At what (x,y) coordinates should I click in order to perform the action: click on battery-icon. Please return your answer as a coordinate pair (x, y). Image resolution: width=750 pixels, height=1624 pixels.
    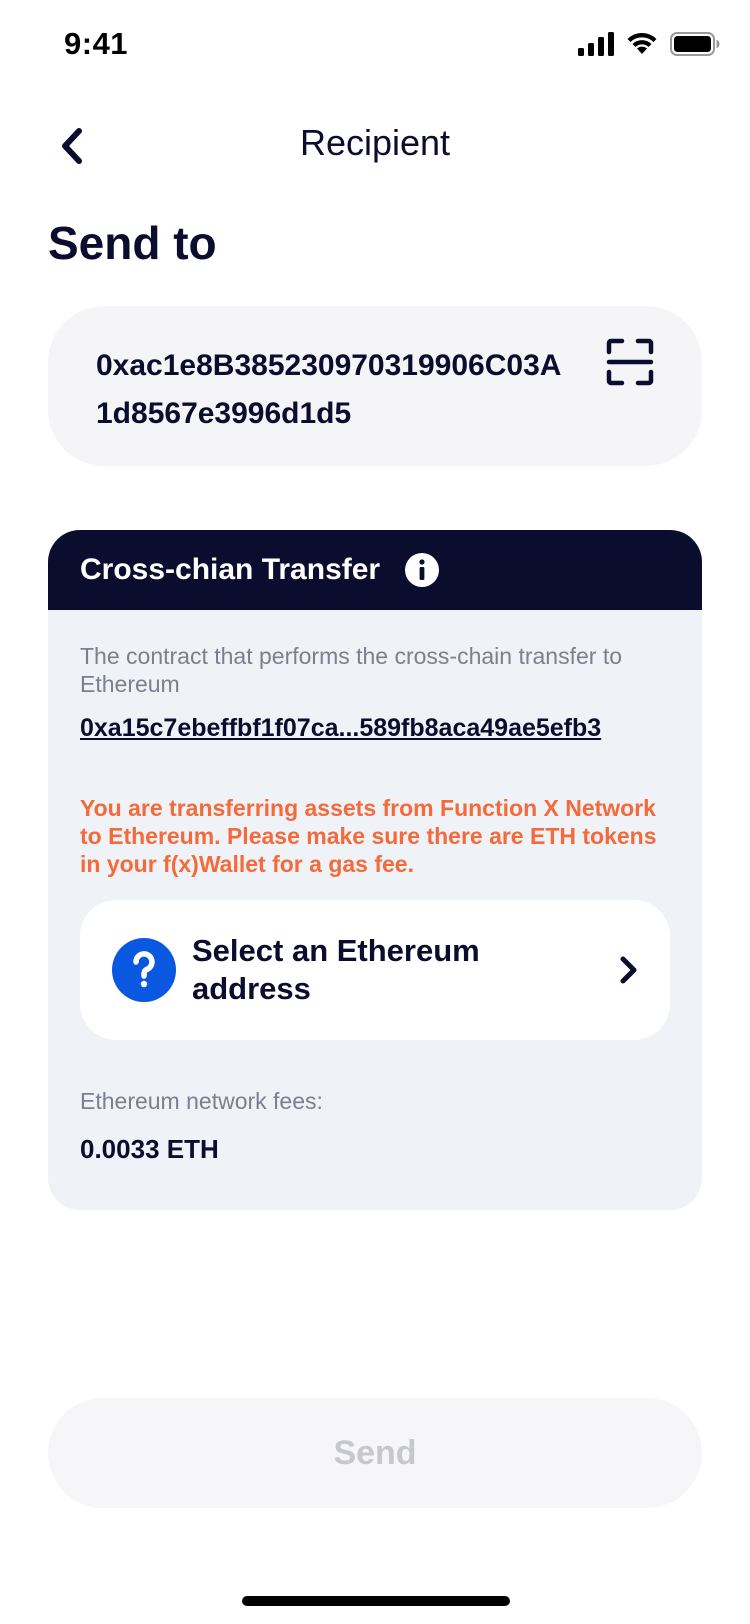
    Looking at the image, I should click on (695, 44).